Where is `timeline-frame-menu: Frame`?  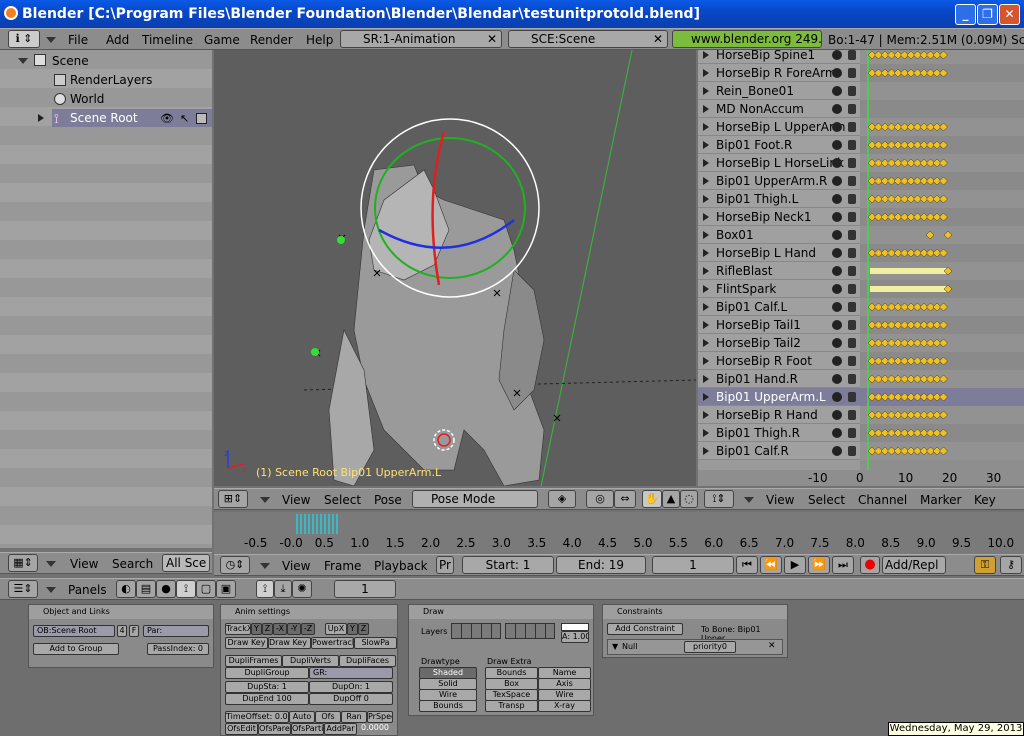 timeline-frame-menu: Frame is located at coordinates (342, 566).